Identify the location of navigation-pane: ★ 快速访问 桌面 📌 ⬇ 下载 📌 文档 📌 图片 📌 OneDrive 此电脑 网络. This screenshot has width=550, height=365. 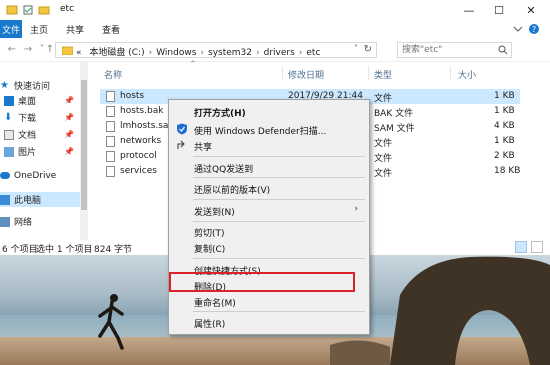
(44, 151).